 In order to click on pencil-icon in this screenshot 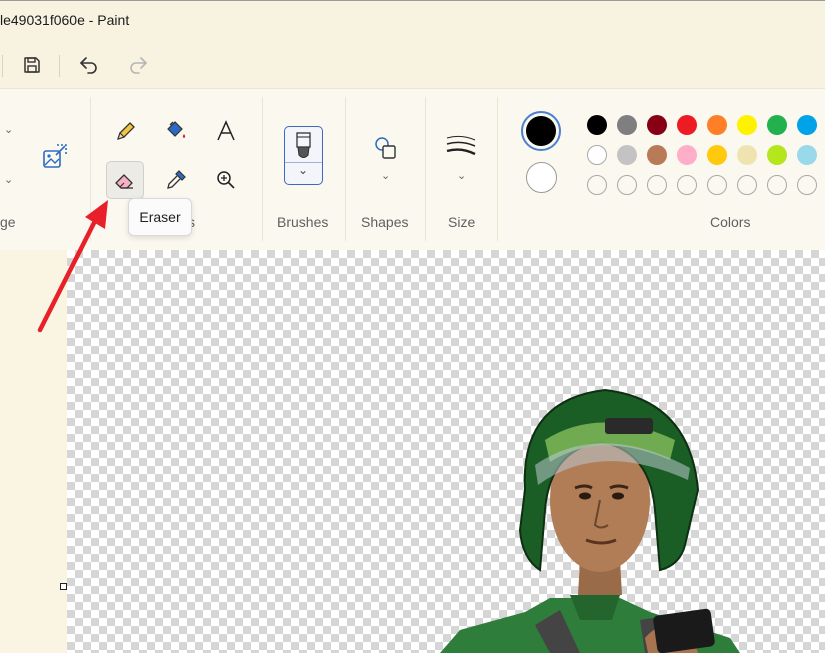, I will do `click(126, 131)`.